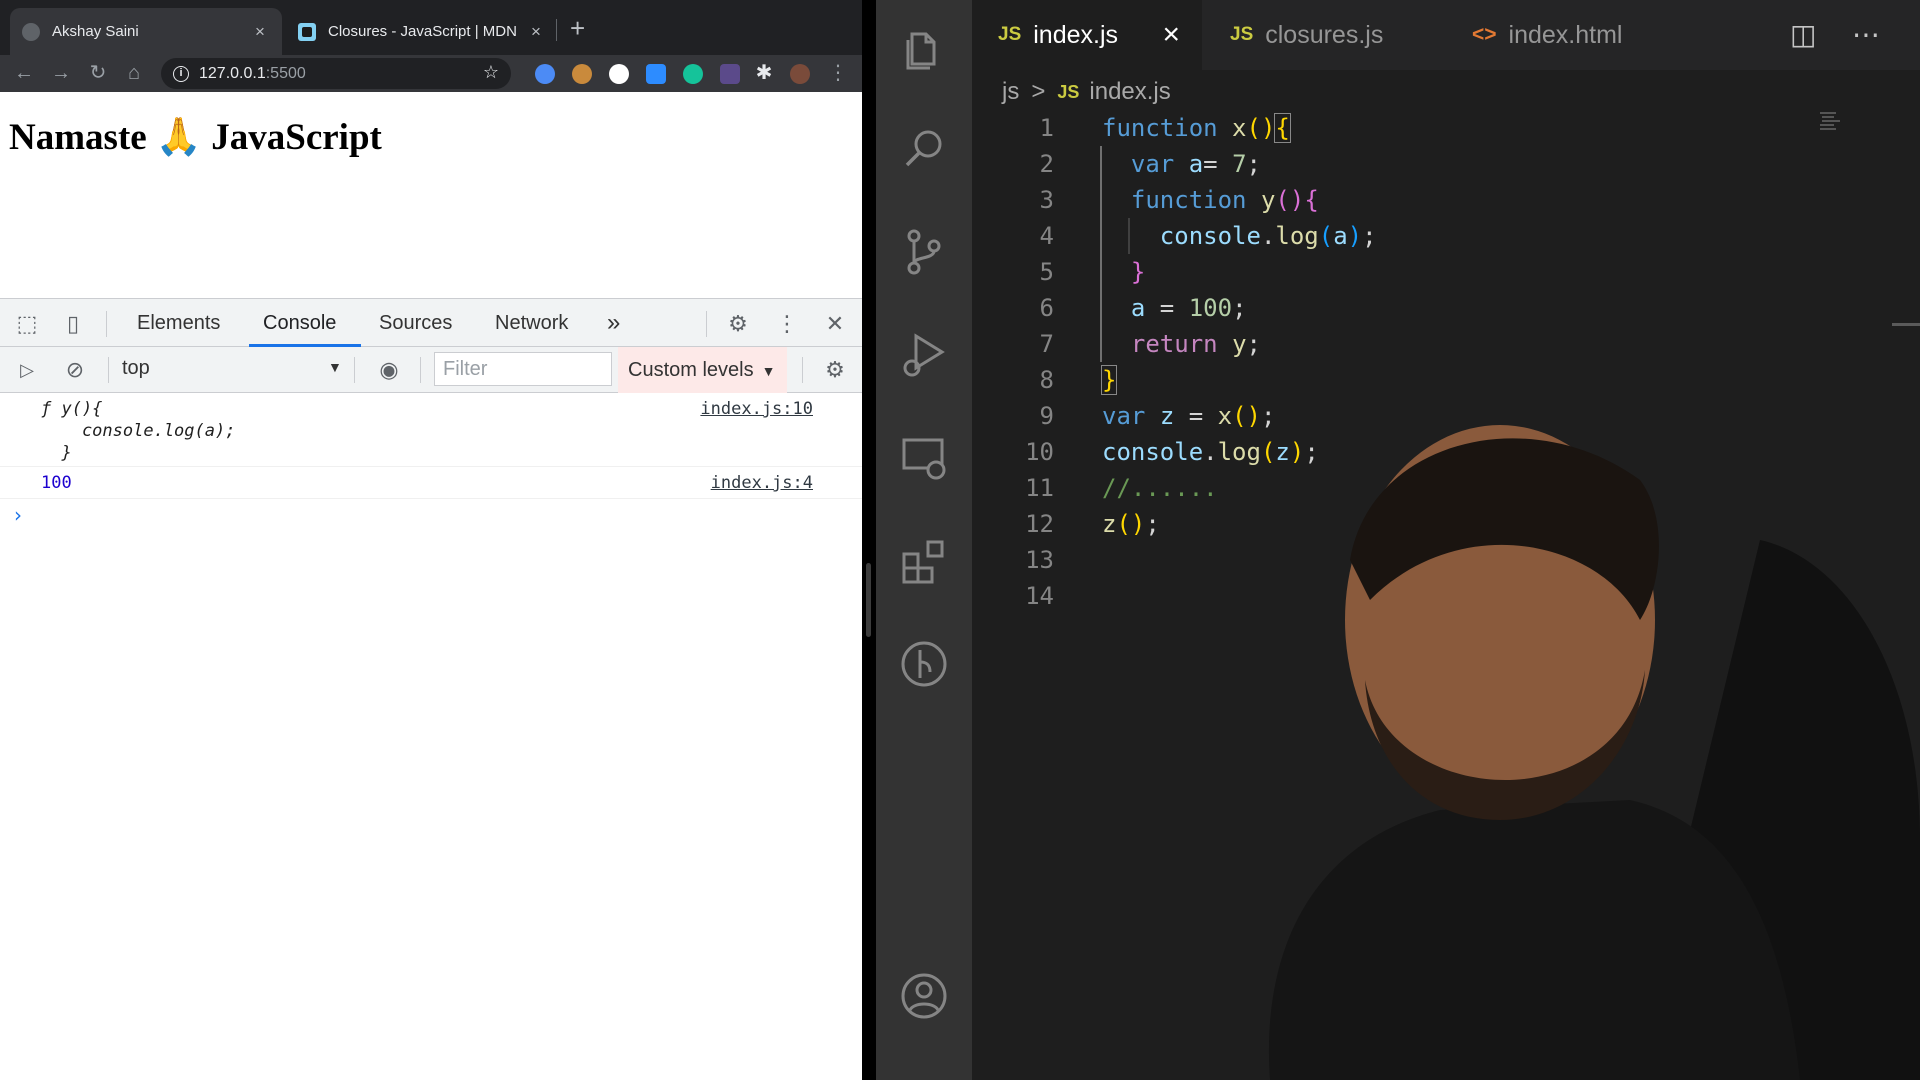 This screenshot has height=1080, width=1920. I want to click on breadcrumb: js > JS index.js, so click(1086, 92).